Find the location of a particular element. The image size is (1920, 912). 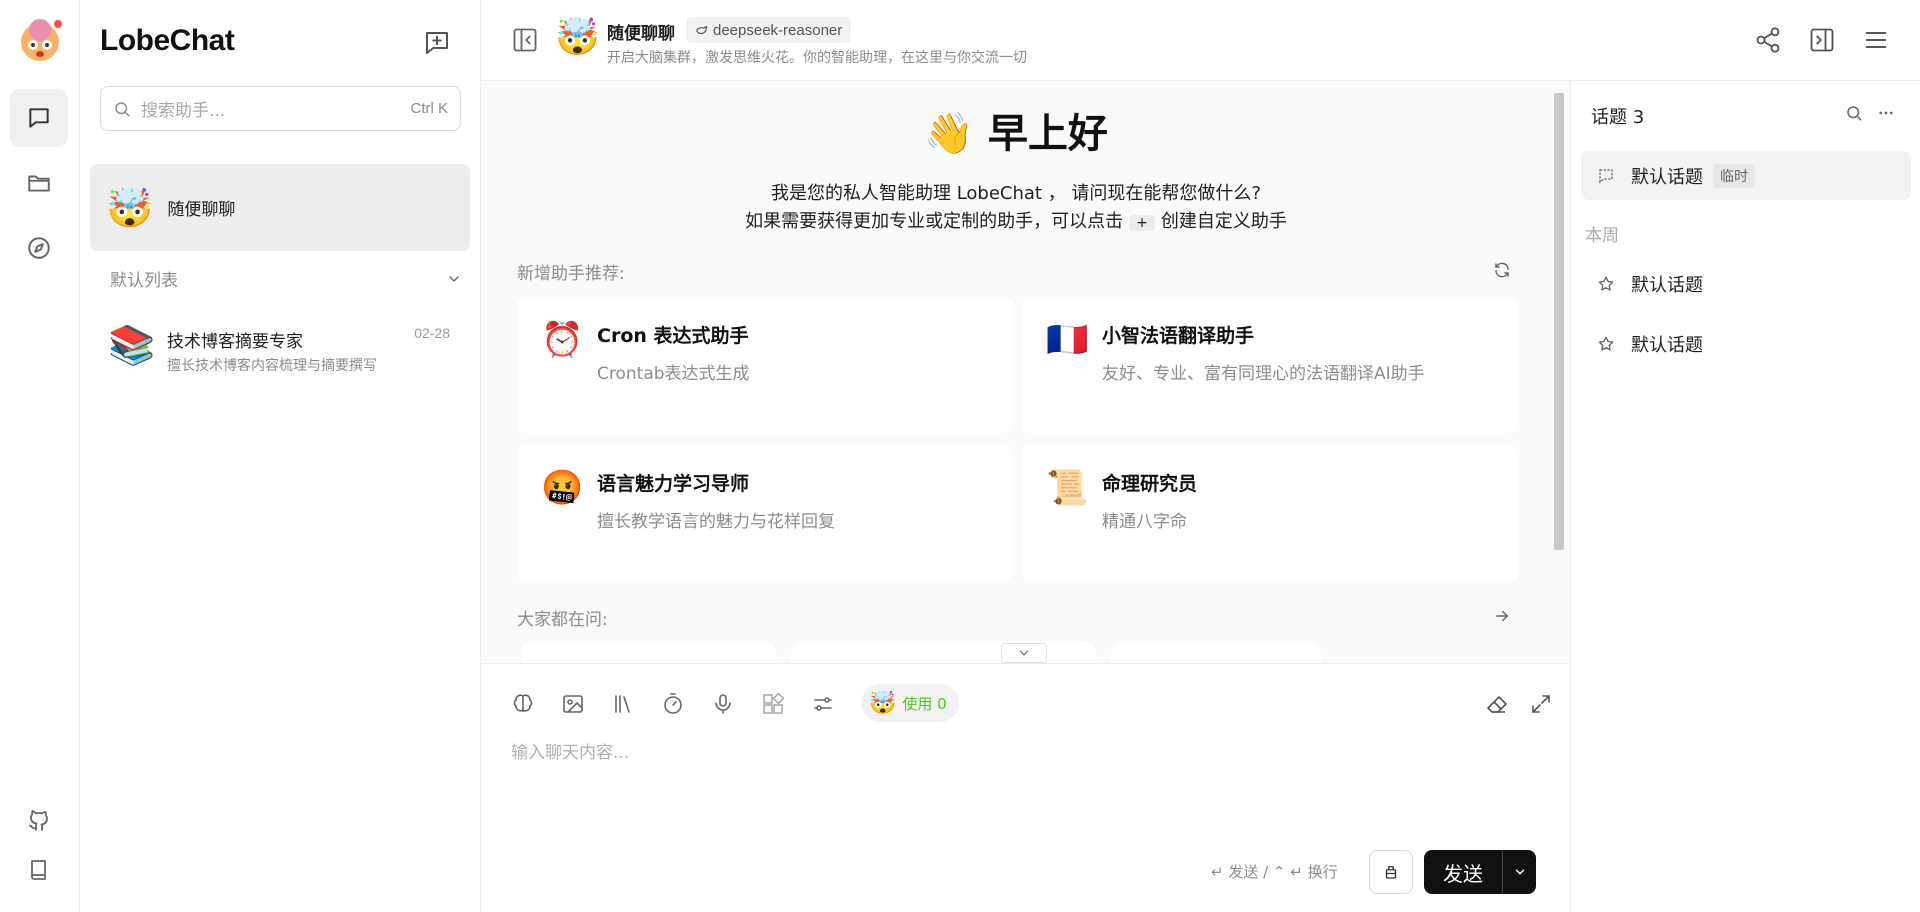

timer-icon is located at coordinates (673, 704).